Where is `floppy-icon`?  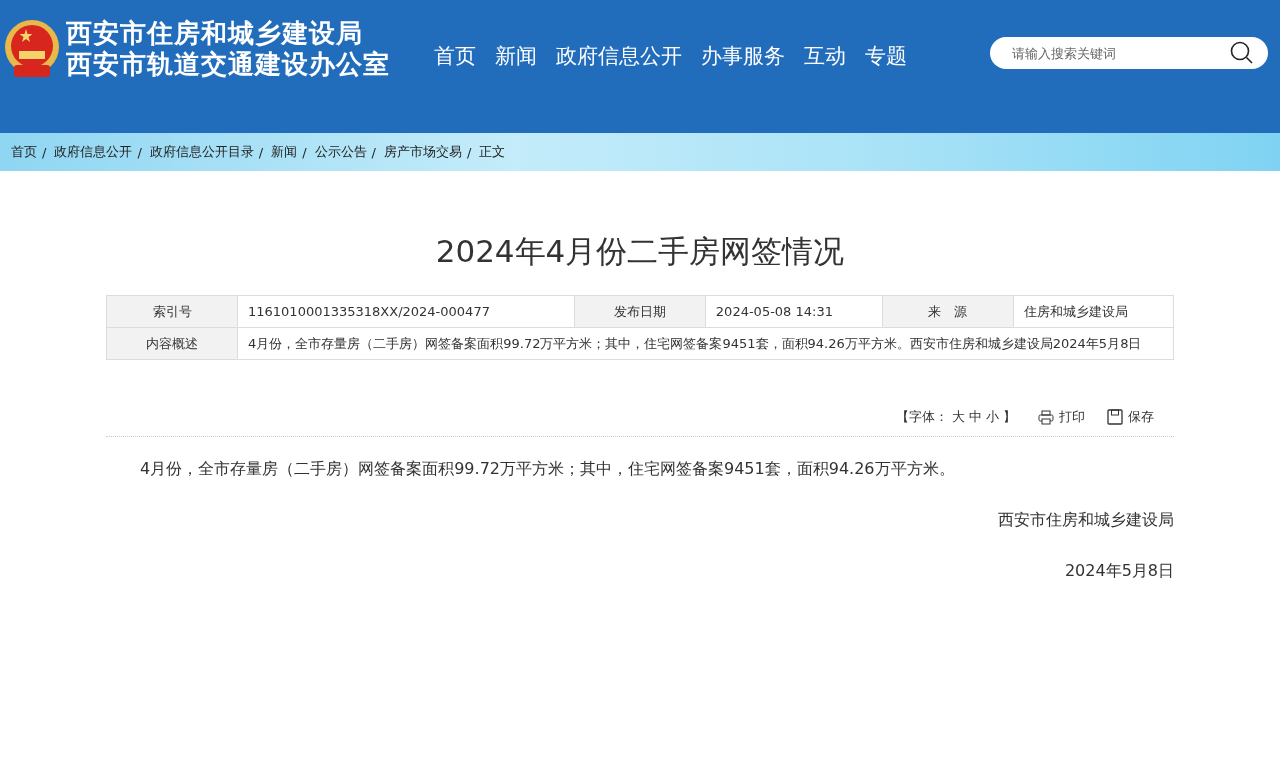 floppy-icon is located at coordinates (1115, 417).